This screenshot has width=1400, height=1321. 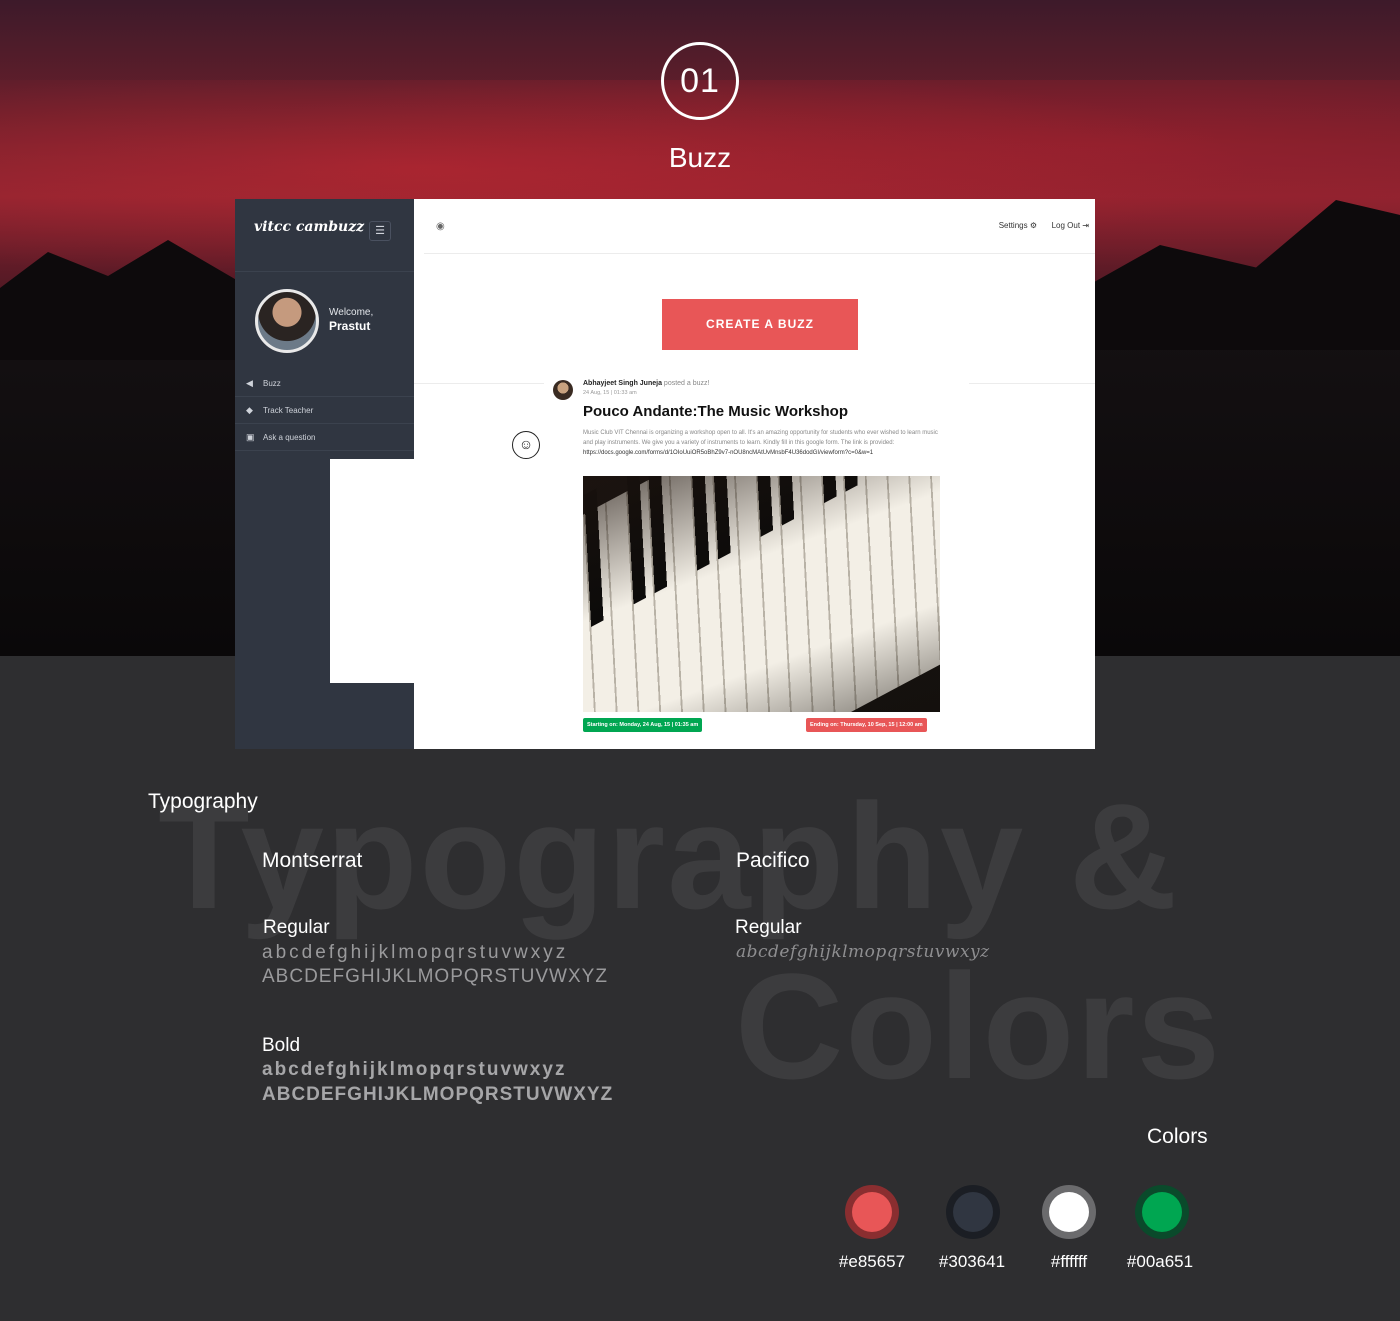 I want to click on color-swatch-white, so click(x=1069, y=1212).